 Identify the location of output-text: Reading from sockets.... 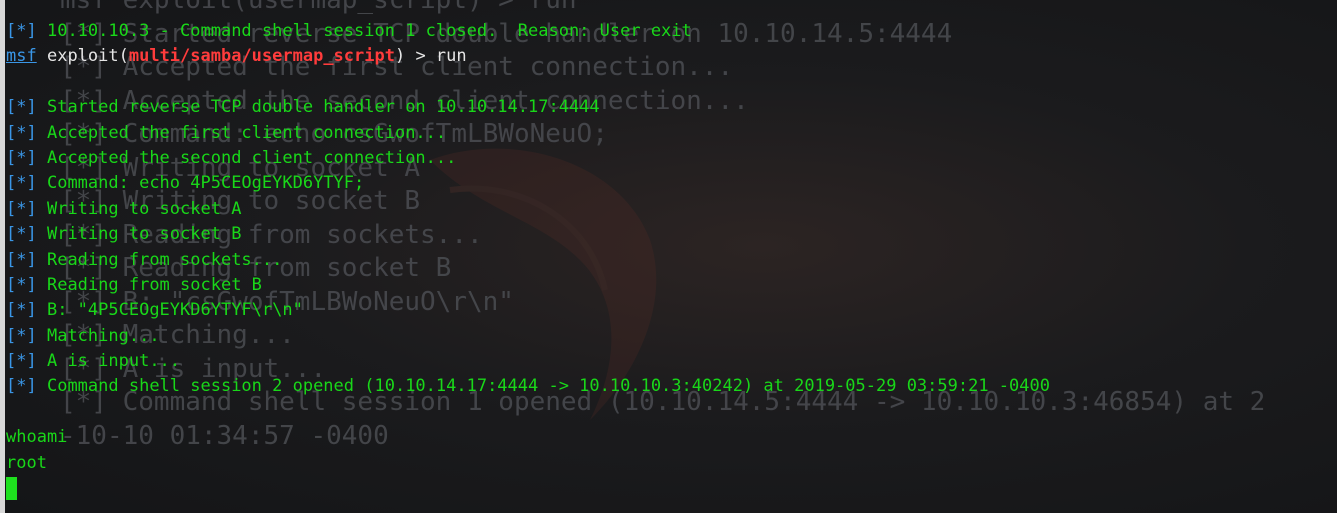
(164, 259).